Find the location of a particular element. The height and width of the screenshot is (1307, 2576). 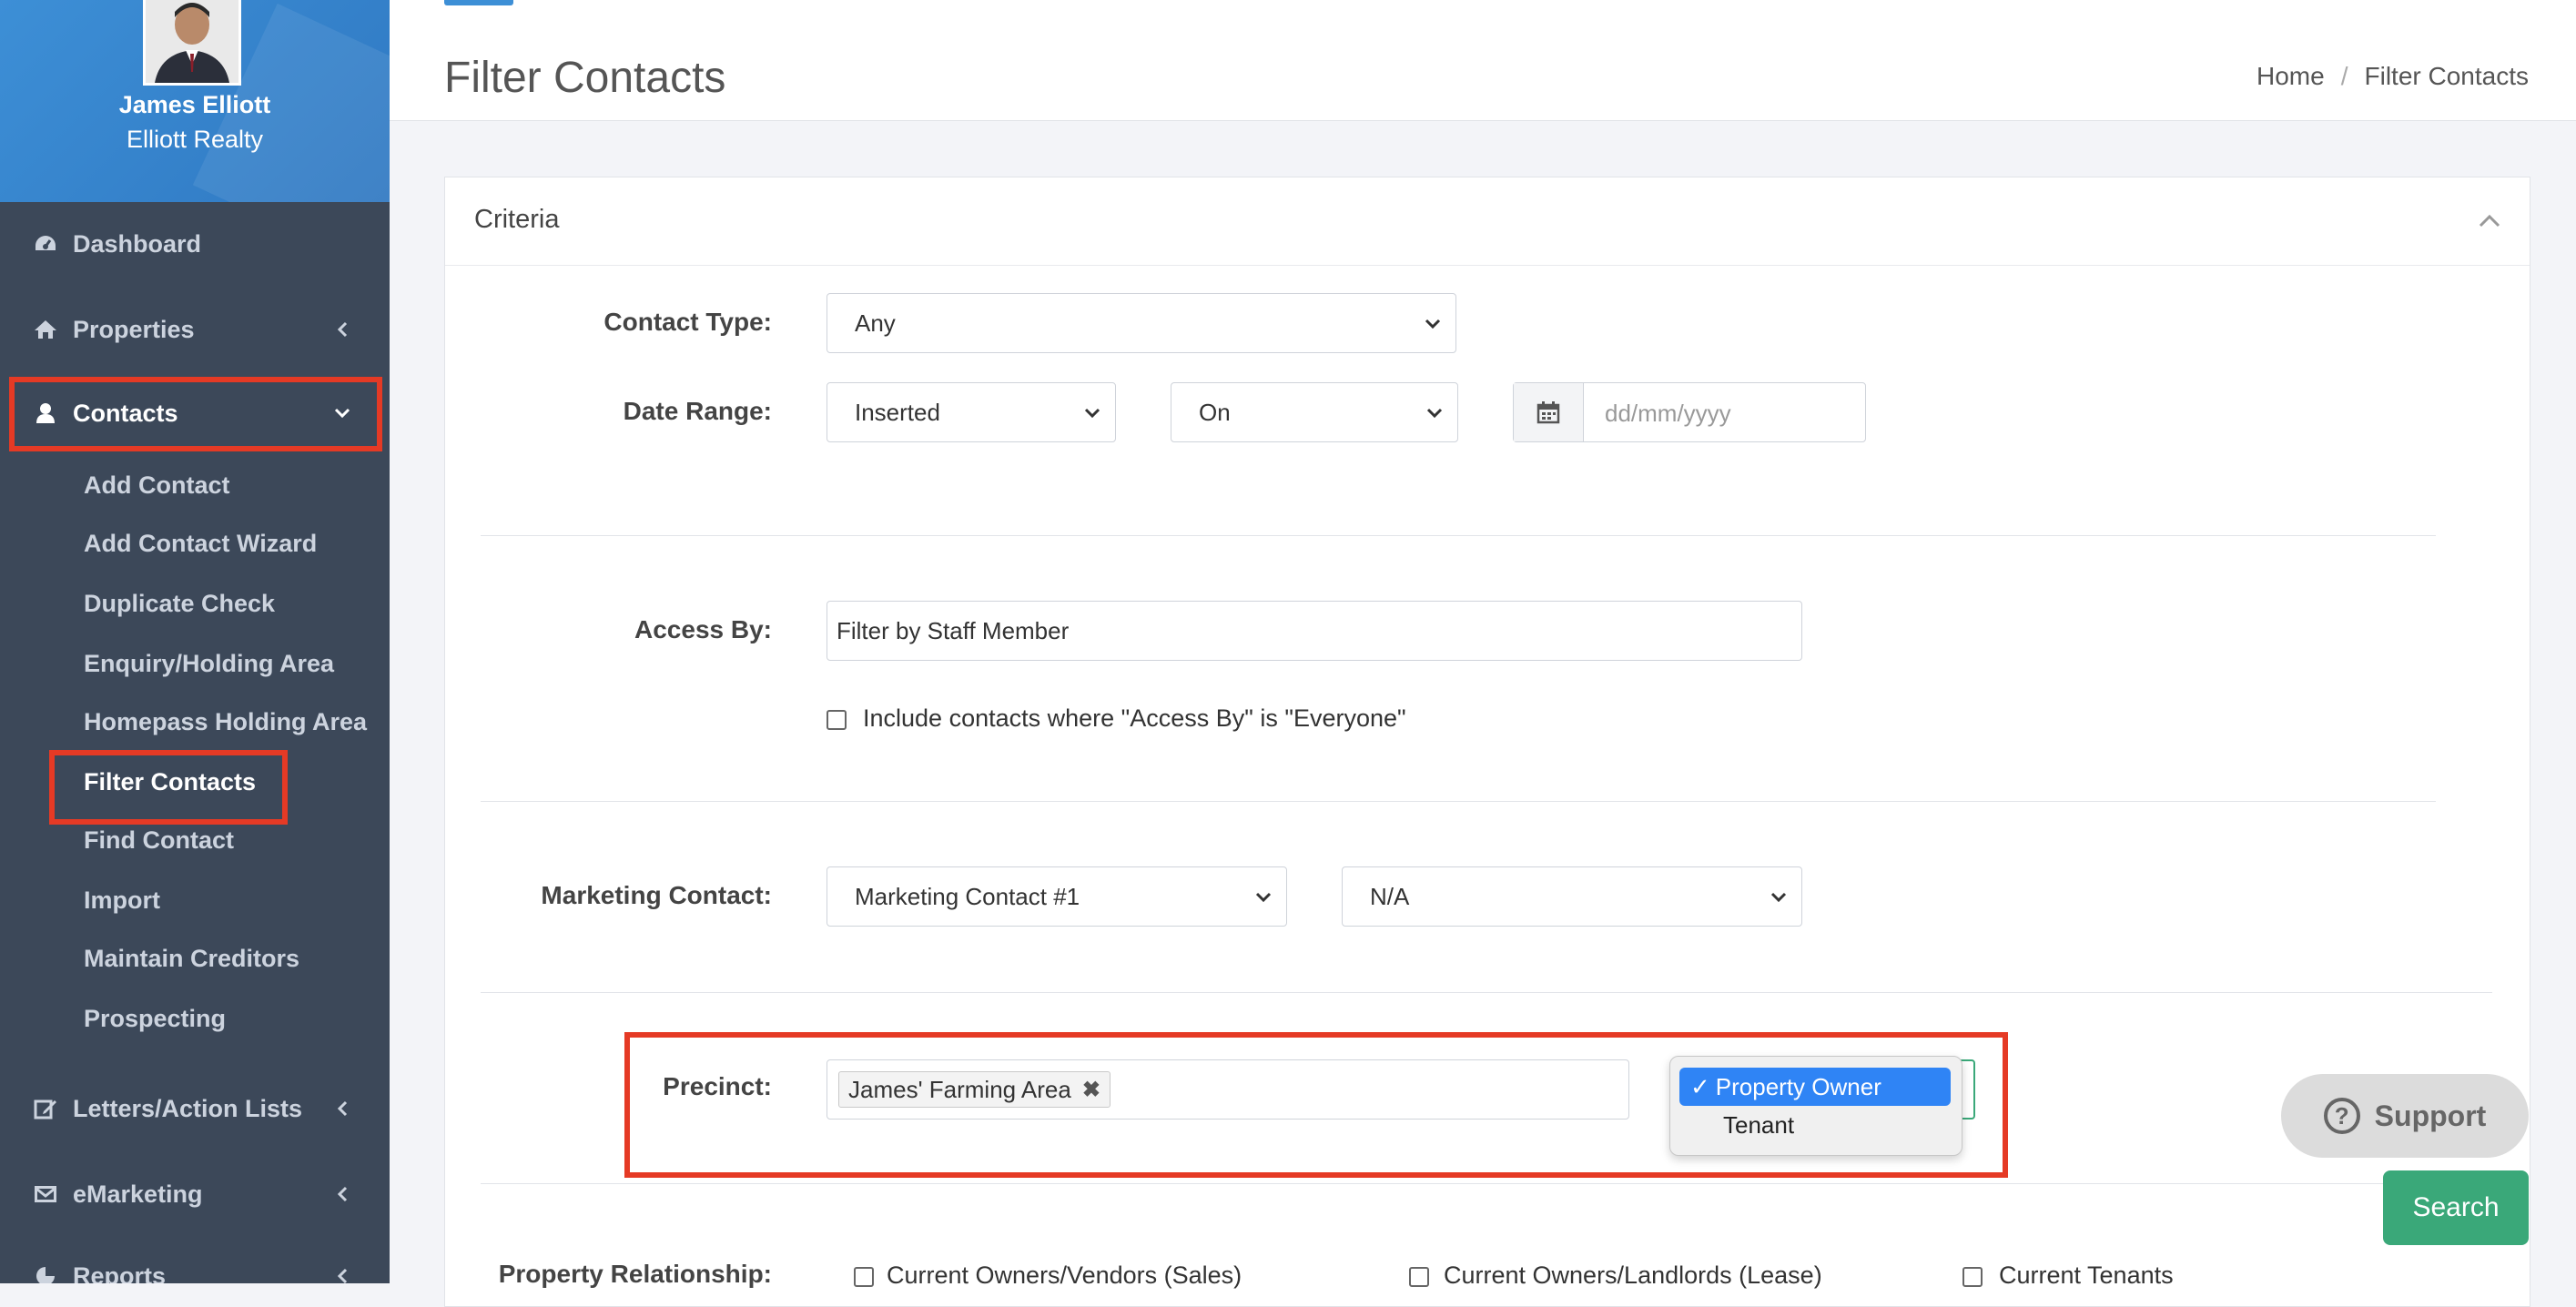

nav-letters: Letters/Action Lists is located at coordinates (195, 1108).